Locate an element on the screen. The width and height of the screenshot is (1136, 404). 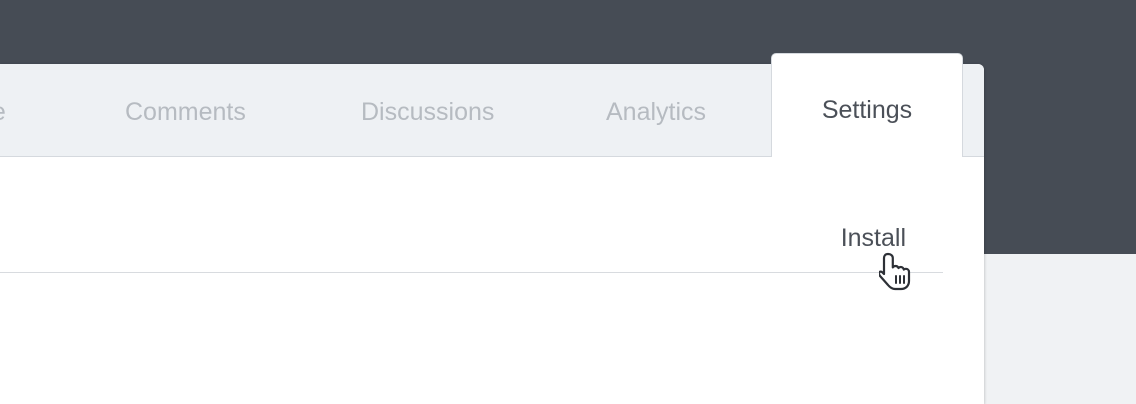
tab-settings: Settings is located at coordinates (867, 105).